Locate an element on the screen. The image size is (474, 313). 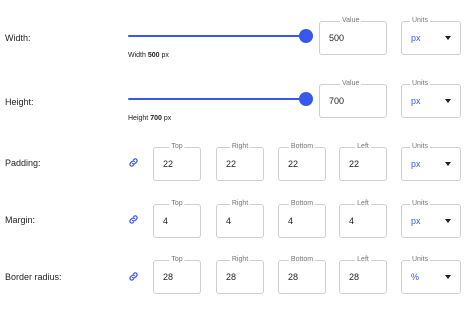
width-value-field: Value 500 is located at coordinates (353, 36).